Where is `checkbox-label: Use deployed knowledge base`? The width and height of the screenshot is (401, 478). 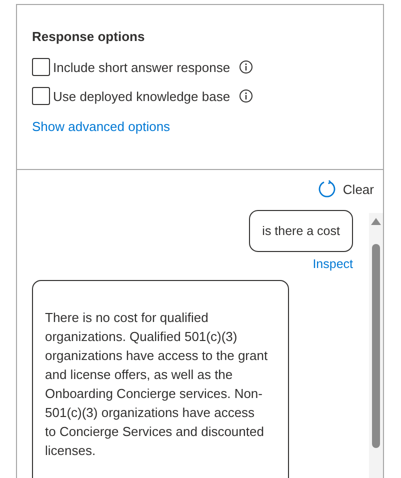
checkbox-label: Use deployed knowledge base is located at coordinates (141, 96).